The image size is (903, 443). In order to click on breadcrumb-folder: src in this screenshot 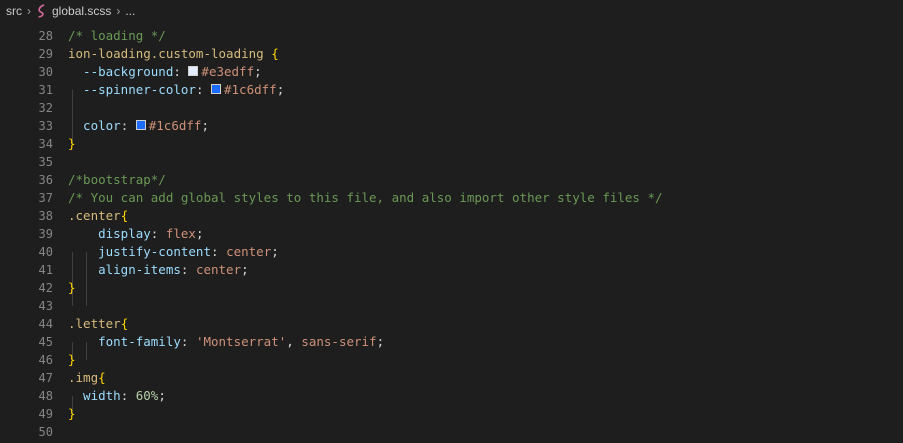, I will do `click(14, 11)`.